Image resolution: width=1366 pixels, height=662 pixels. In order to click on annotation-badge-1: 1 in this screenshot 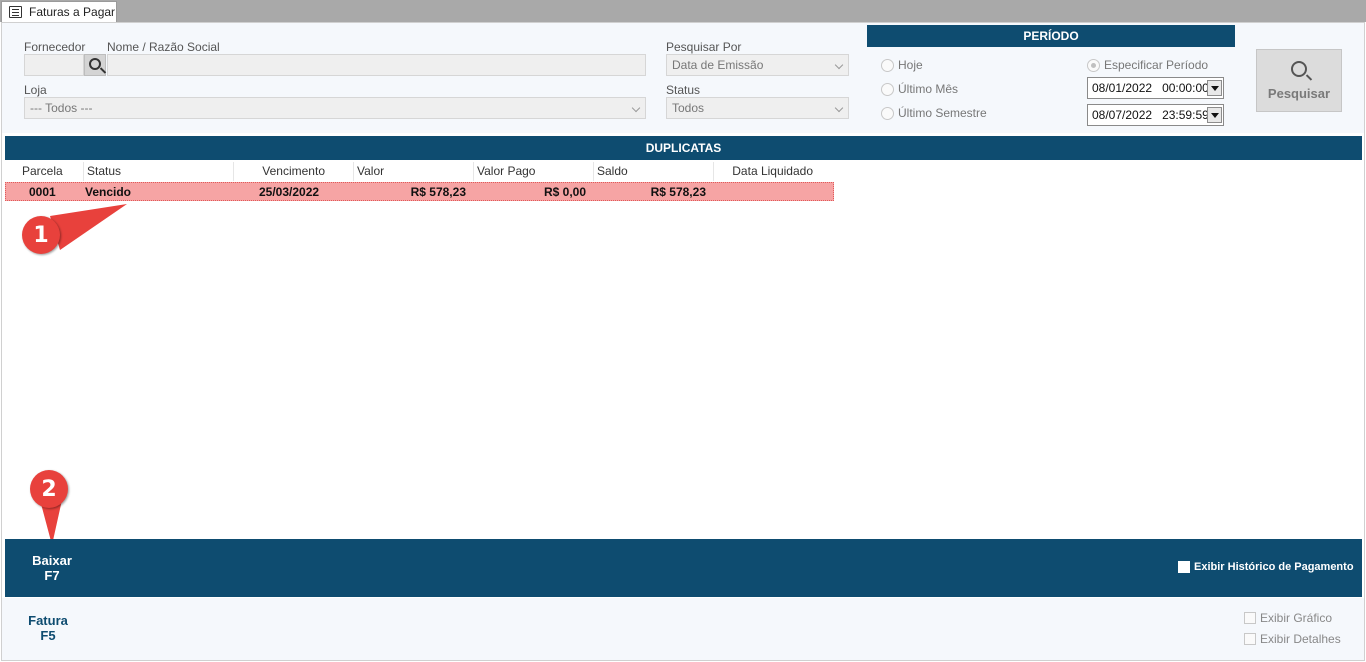, I will do `click(41, 235)`.